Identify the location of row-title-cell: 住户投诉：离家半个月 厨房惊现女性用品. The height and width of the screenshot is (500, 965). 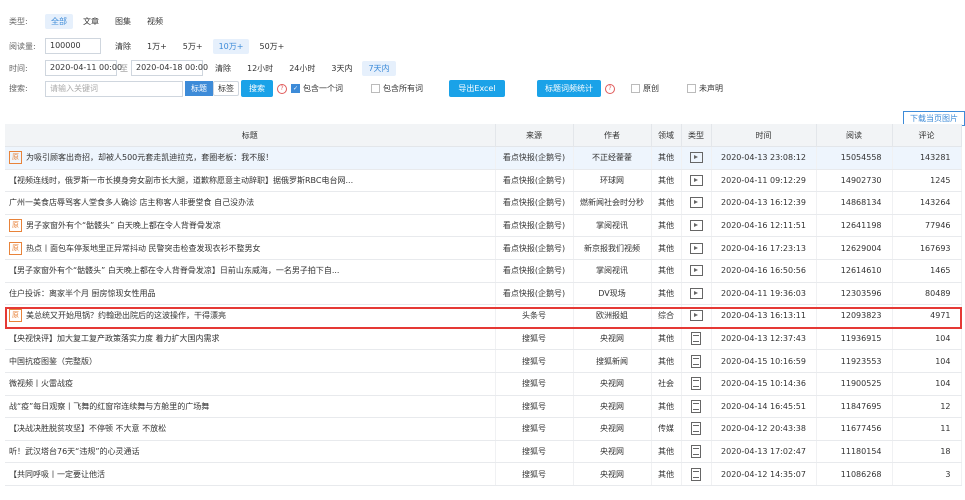
(250, 294).